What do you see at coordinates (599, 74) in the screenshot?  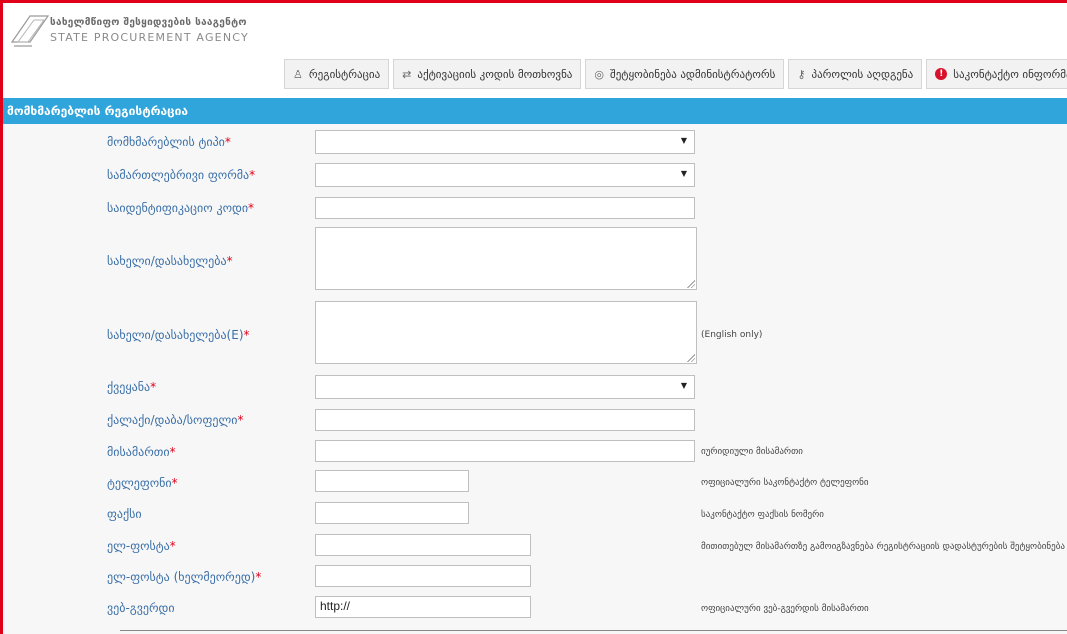 I see `message-icon: ◎` at bounding box center [599, 74].